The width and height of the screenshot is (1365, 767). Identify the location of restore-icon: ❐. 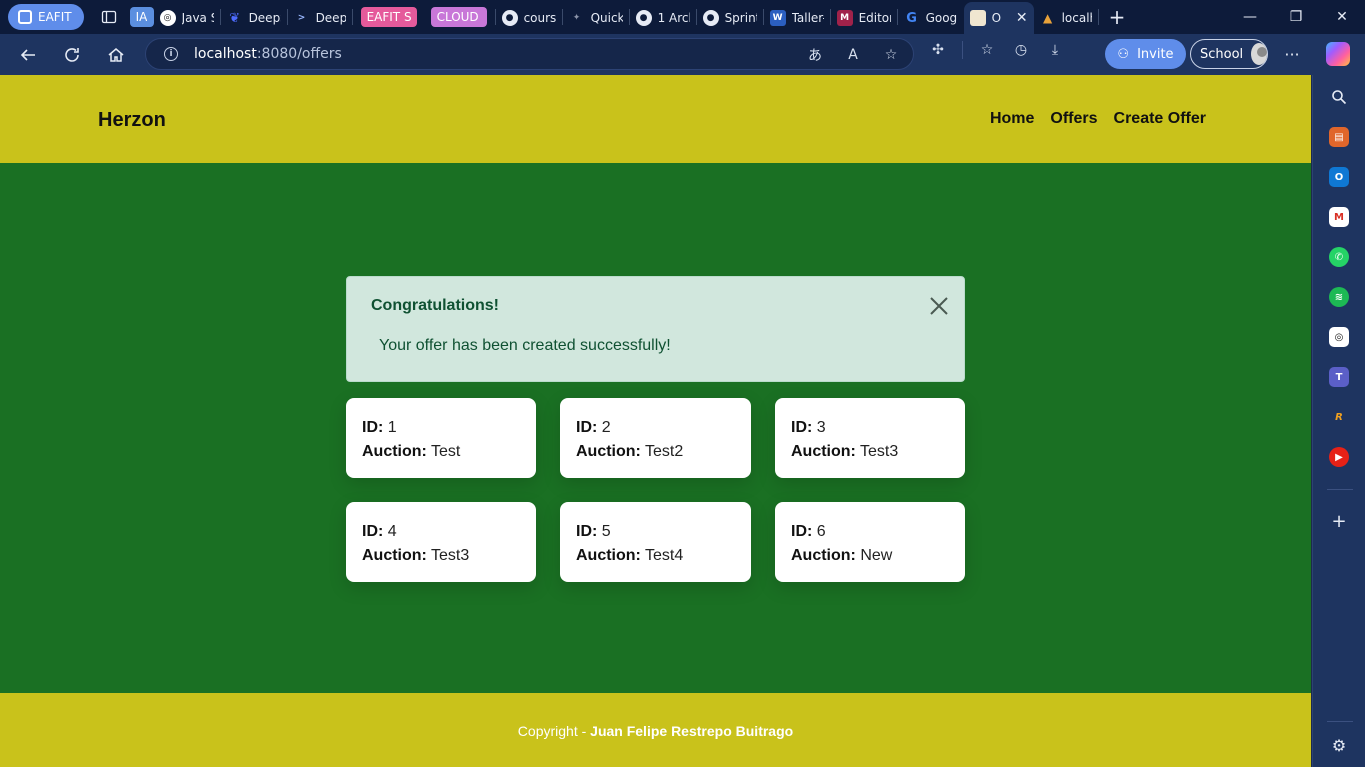
(1296, 17).